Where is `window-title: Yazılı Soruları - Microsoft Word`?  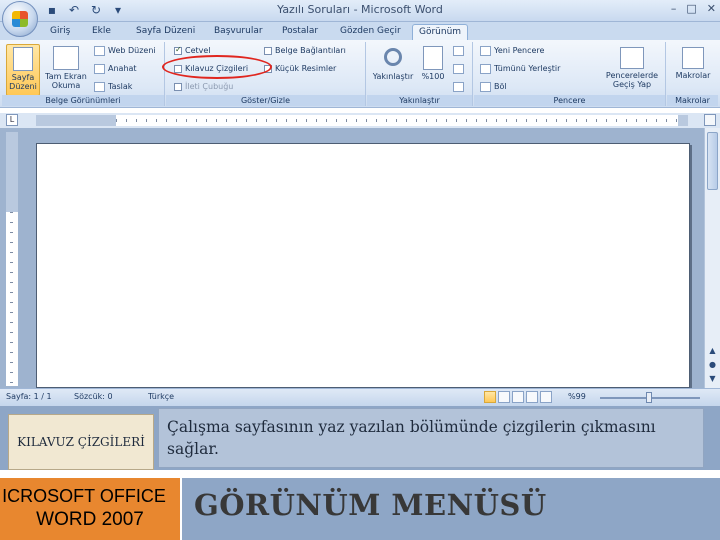 window-title: Yazılı Soruları - Microsoft Word is located at coordinates (360, 9).